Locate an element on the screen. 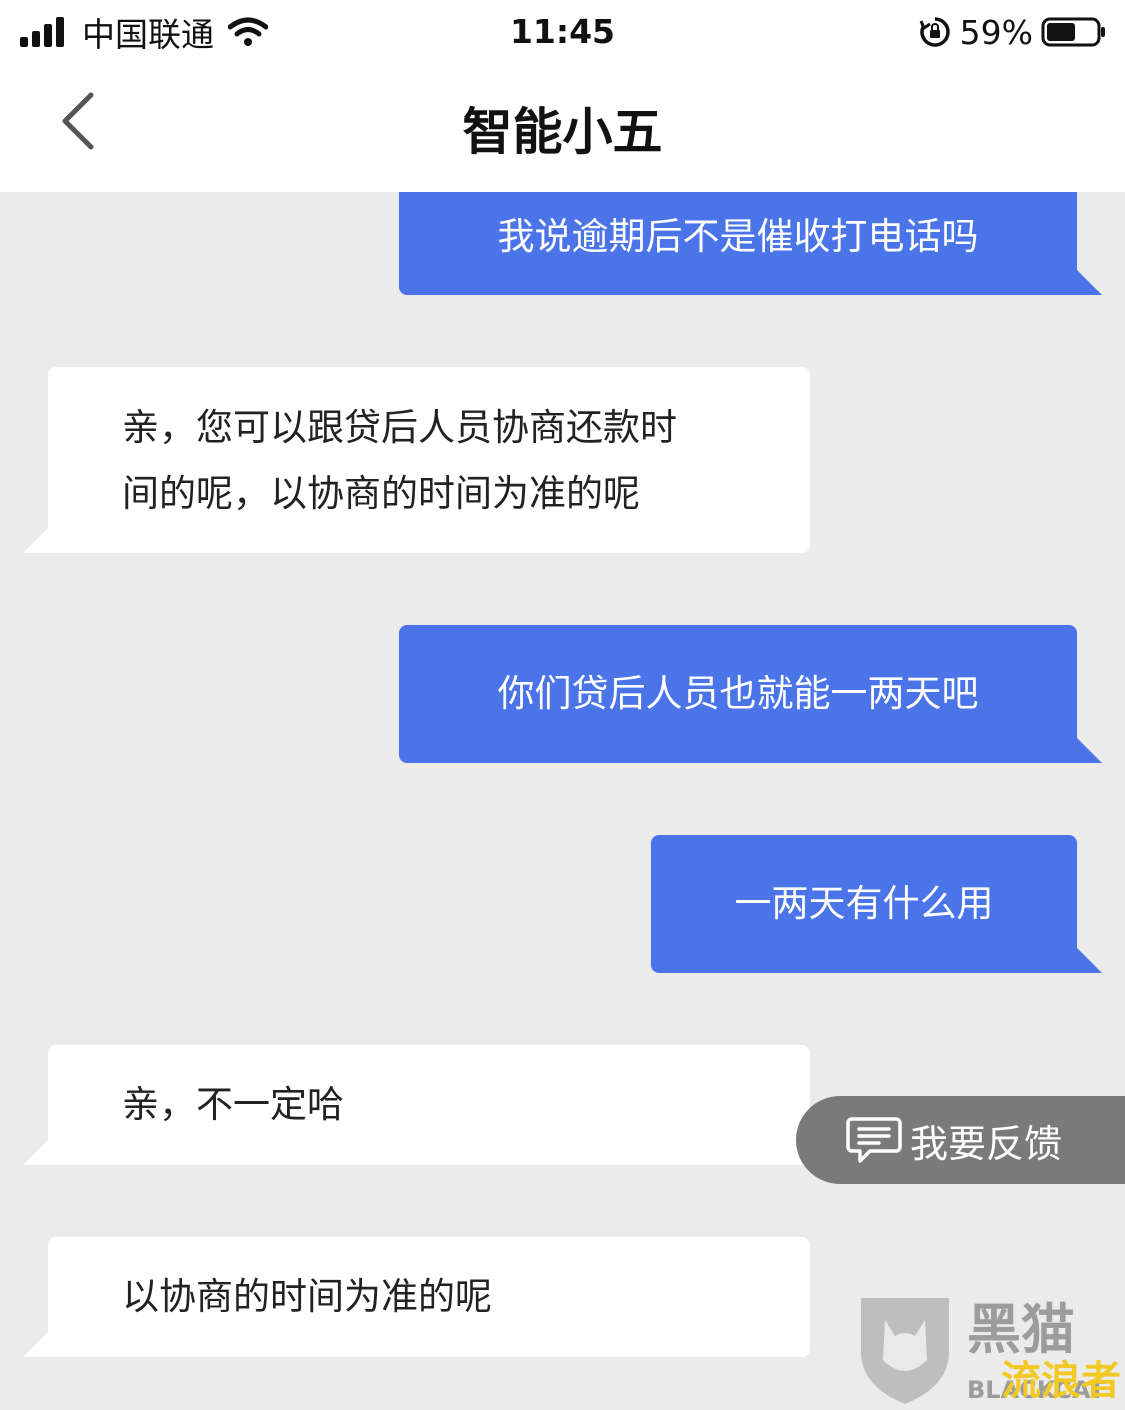  message-line: 以协商的时间为准的呢 is located at coordinates (307, 1296).